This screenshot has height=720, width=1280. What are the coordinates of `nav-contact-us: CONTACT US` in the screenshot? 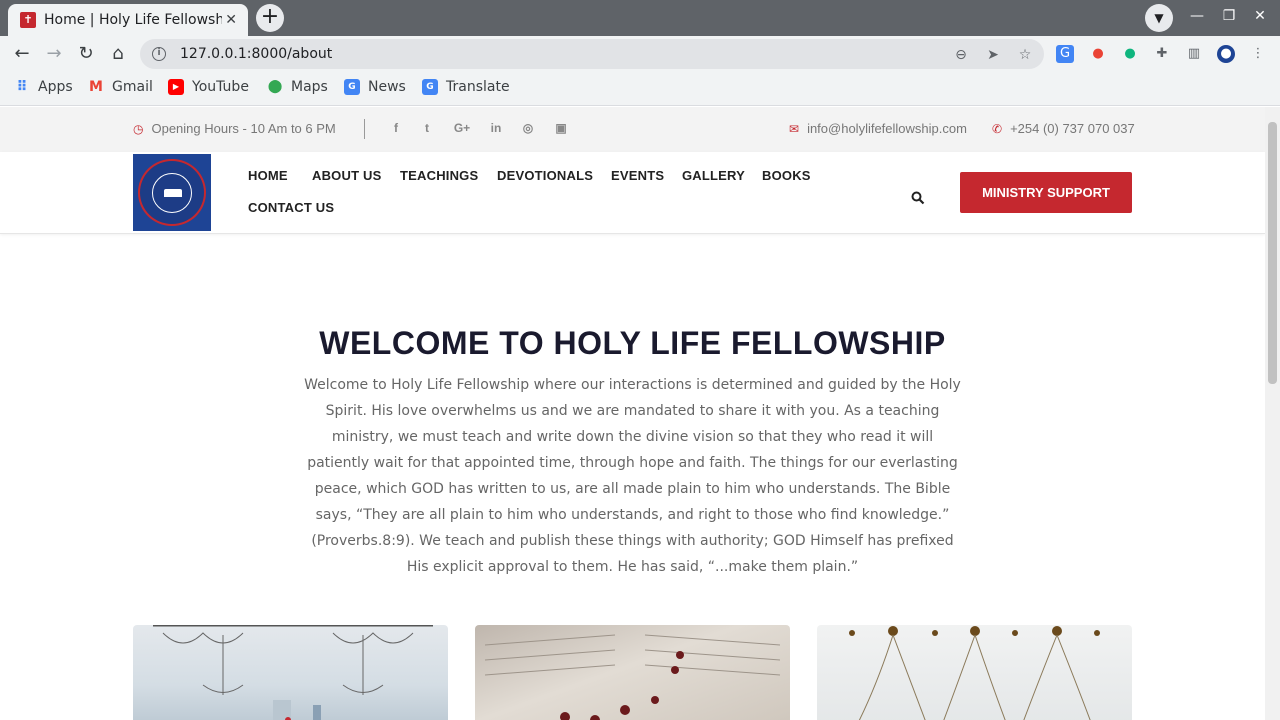 It's located at (291, 207).